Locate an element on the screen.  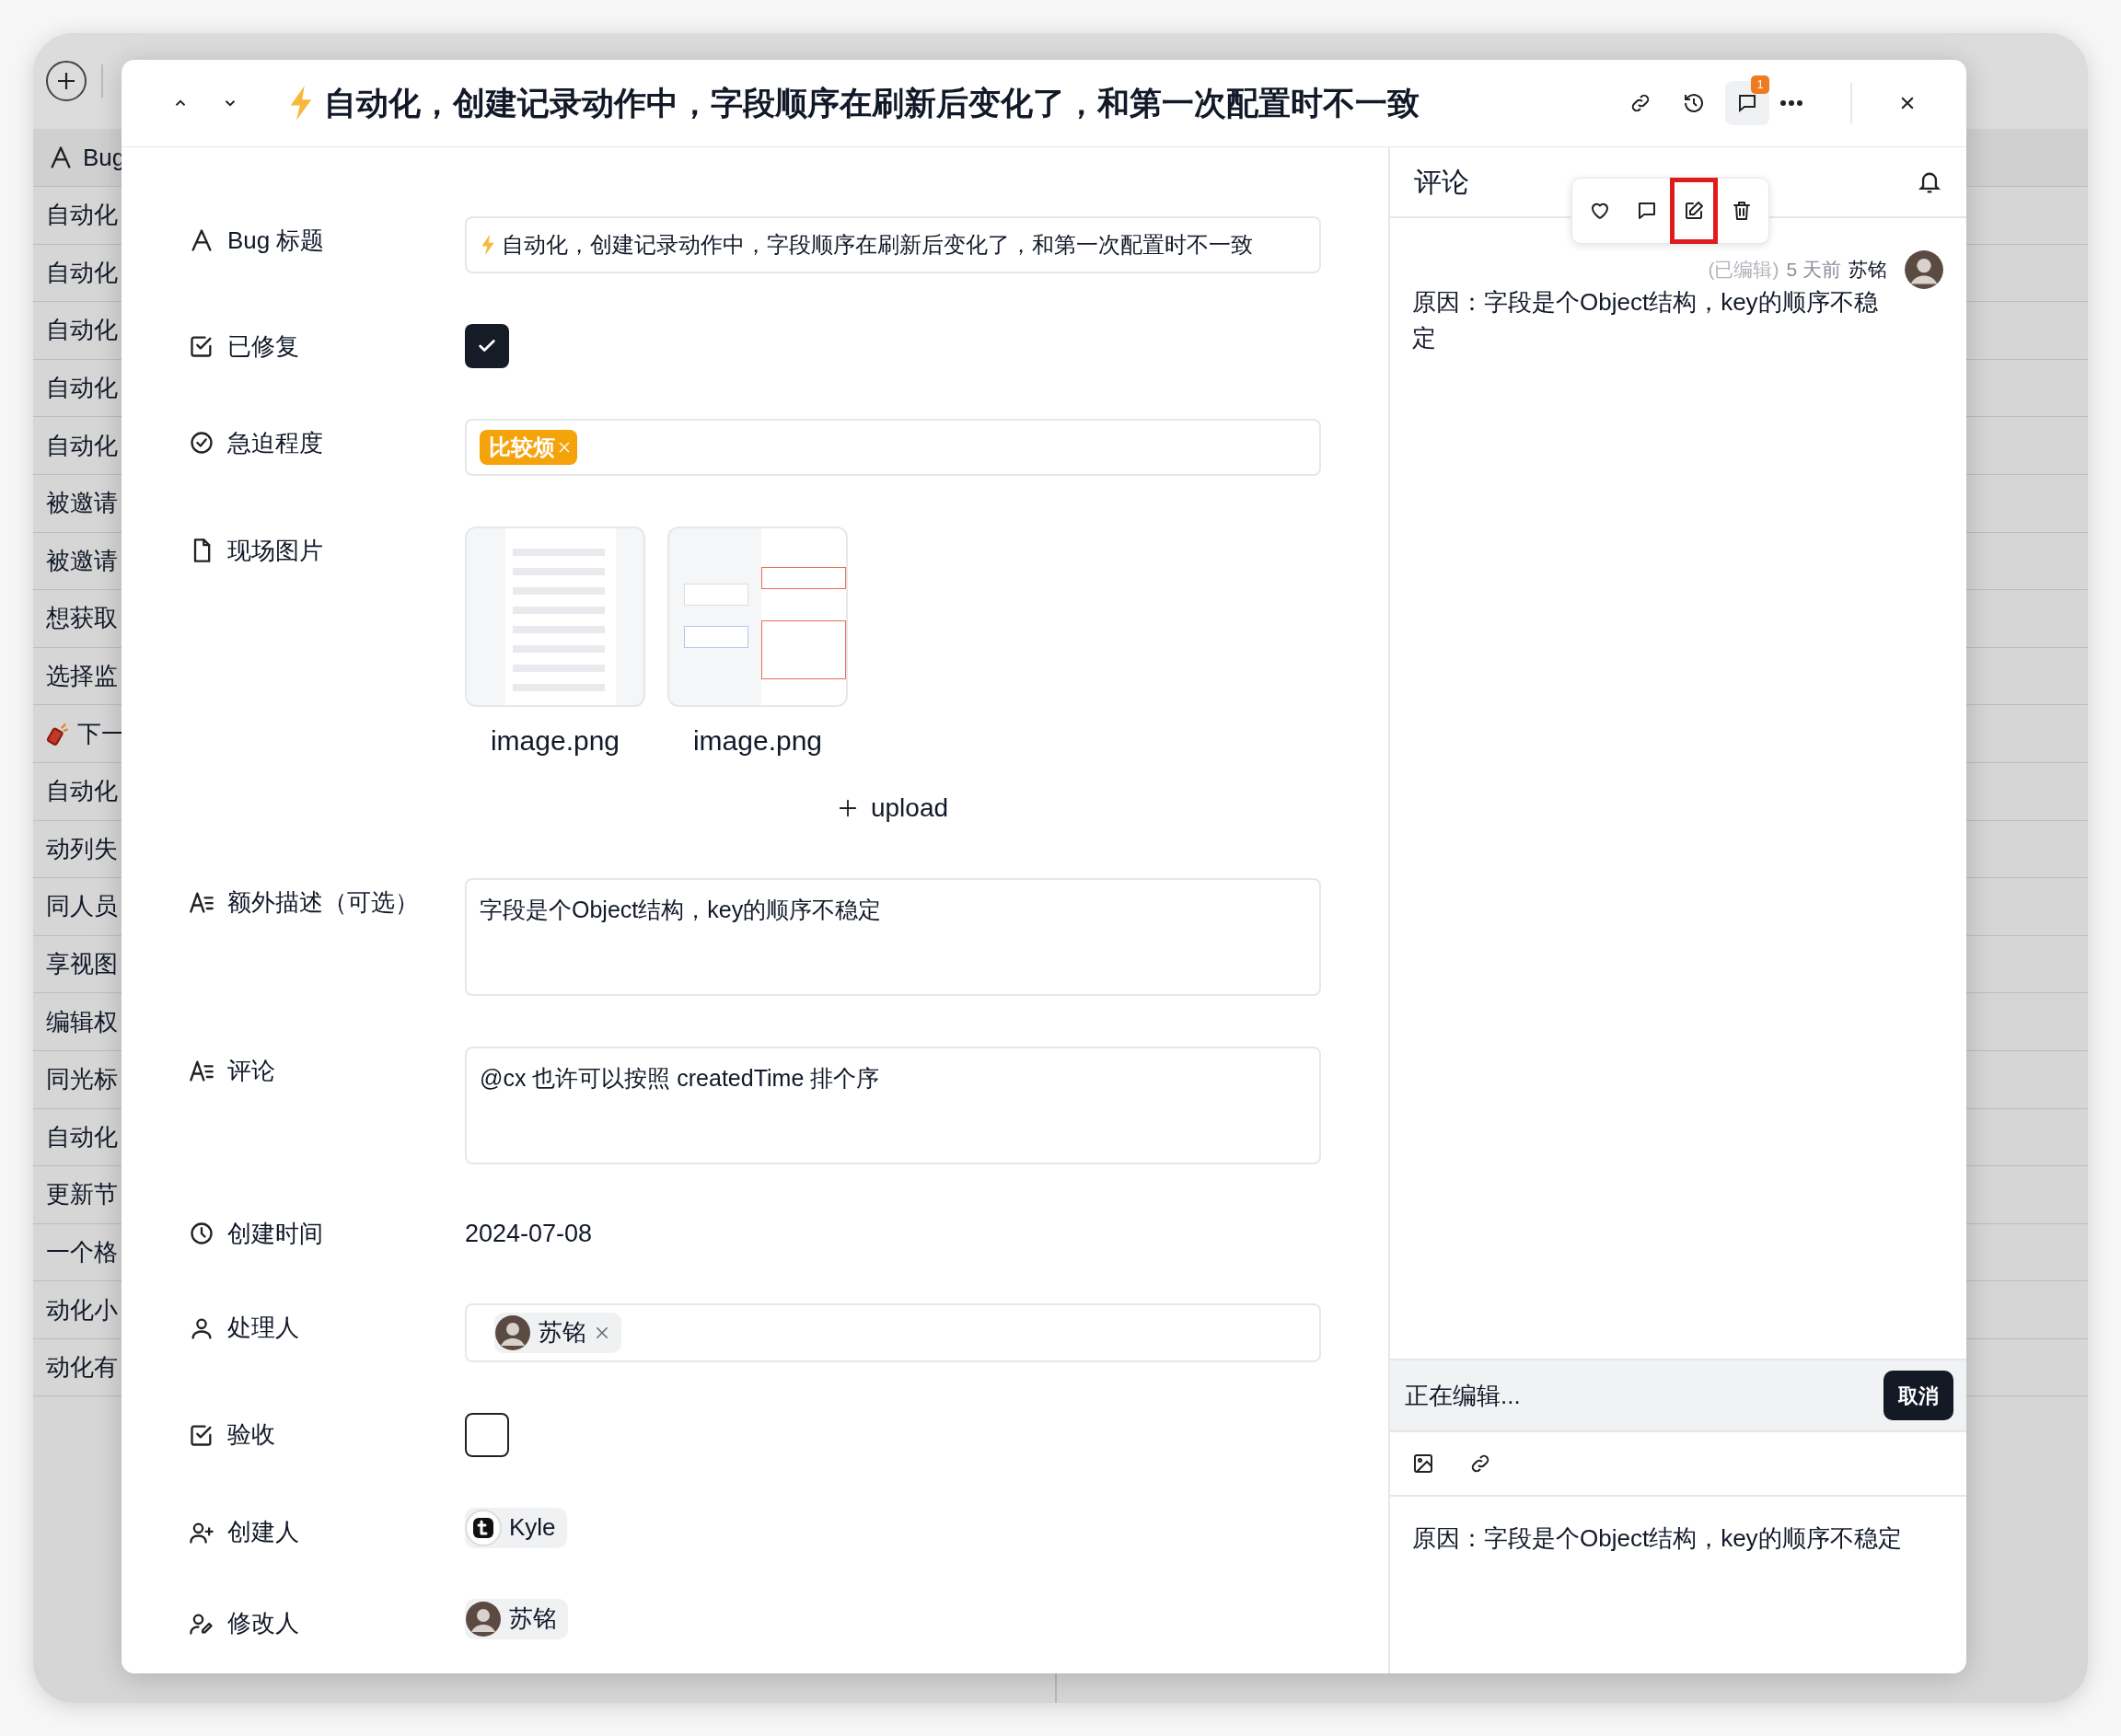
date-value: 2024-07-08 is located at coordinates (529, 1234).